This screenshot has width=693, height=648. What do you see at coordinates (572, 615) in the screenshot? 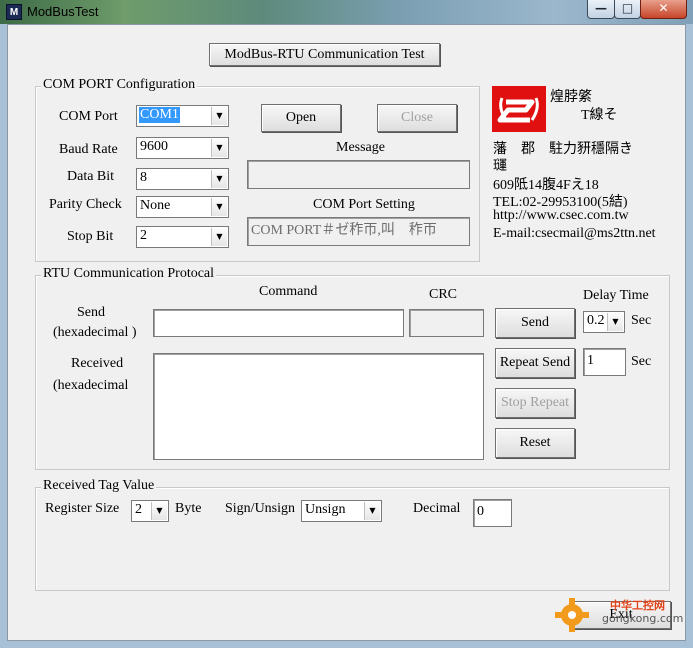
I see `gear-icon` at bounding box center [572, 615].